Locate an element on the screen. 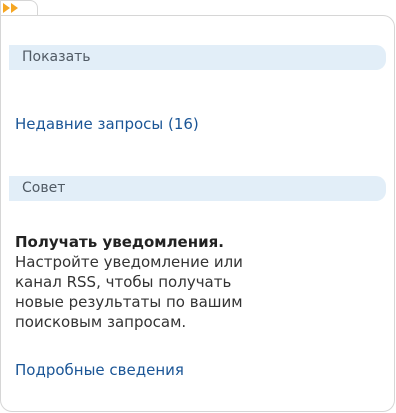 The image size is (396, 413). show-section-header: Показать is located at coordinates (197, 57).